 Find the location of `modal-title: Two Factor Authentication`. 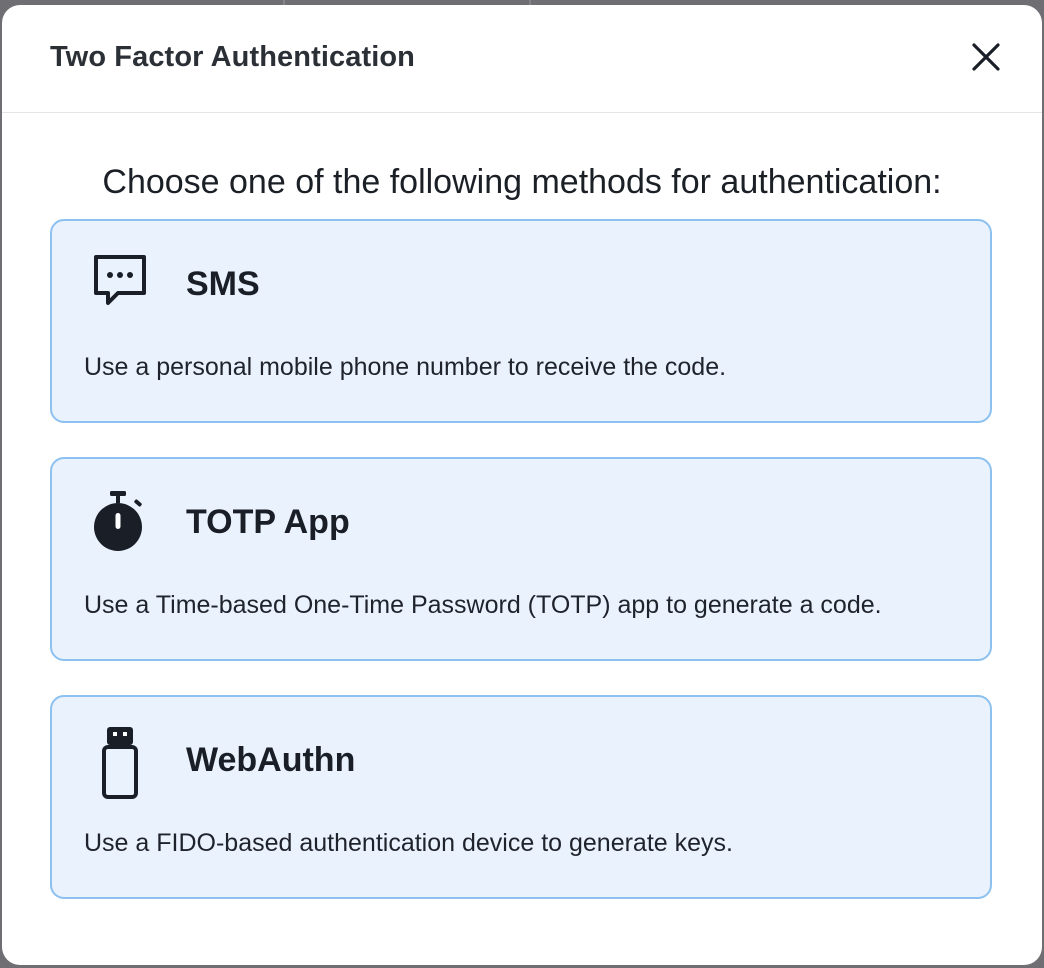

modal-title: Two Factor Authentication is located at coordinates (232, 57).